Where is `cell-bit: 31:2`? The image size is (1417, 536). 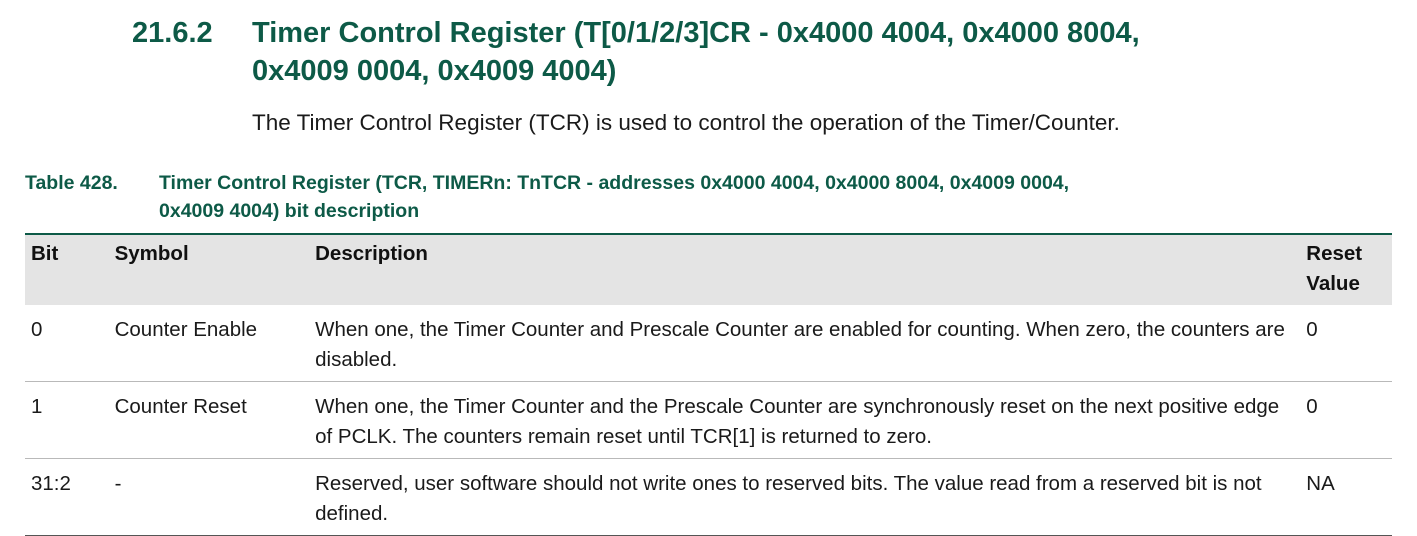 cell-bit: 31:2 is located at coordinates (51, 483).